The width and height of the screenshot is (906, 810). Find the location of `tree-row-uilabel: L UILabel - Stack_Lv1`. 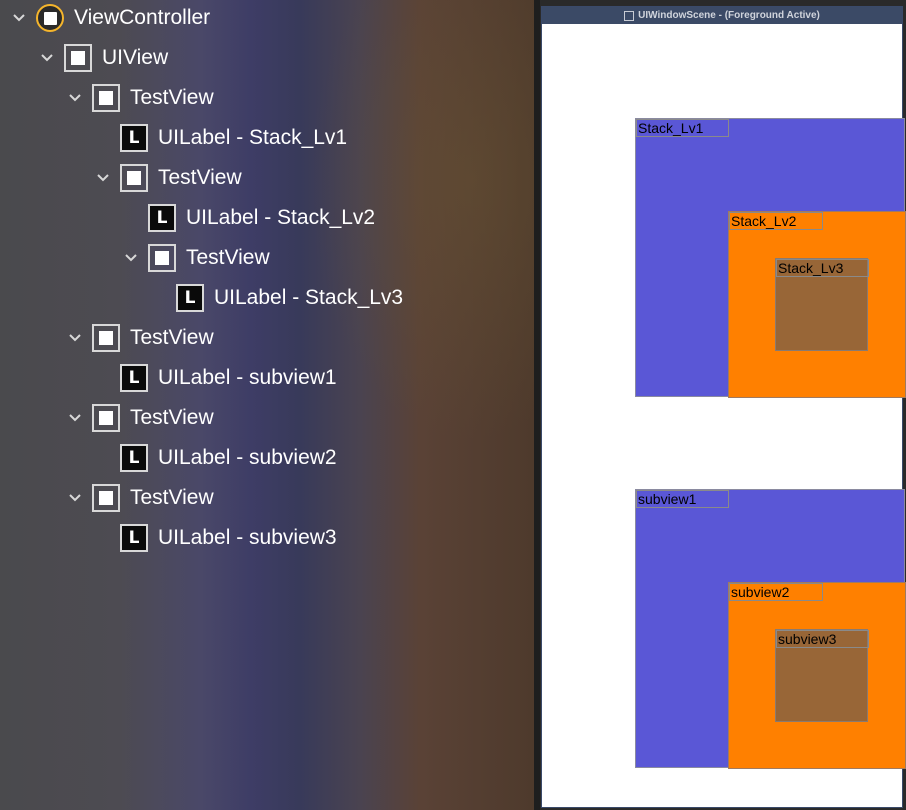

tree-row-uilabel: L UILabel - Stack_Lv1 is located at coordinates (233, 138).